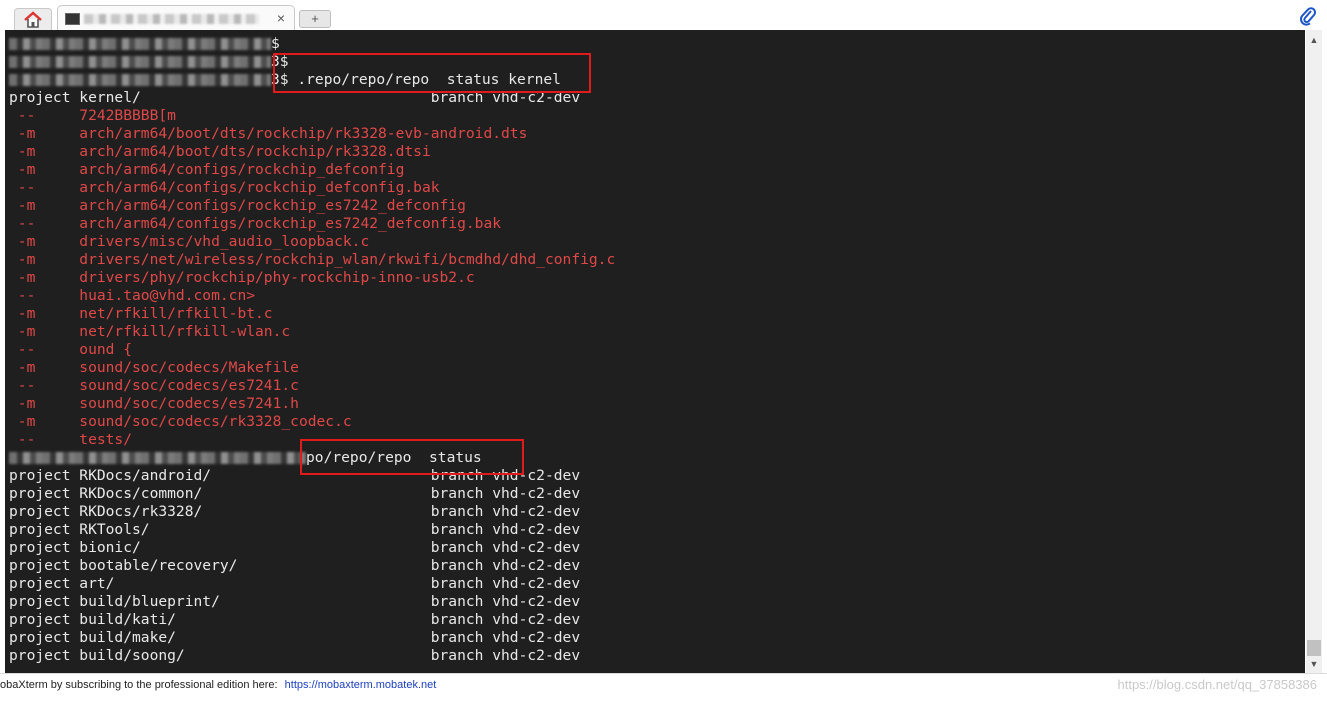 This screenshot has width=1327, height=703. Describe the element at coordinates (72, 19) in the screenshot. I see `terminal-icon` at that location.